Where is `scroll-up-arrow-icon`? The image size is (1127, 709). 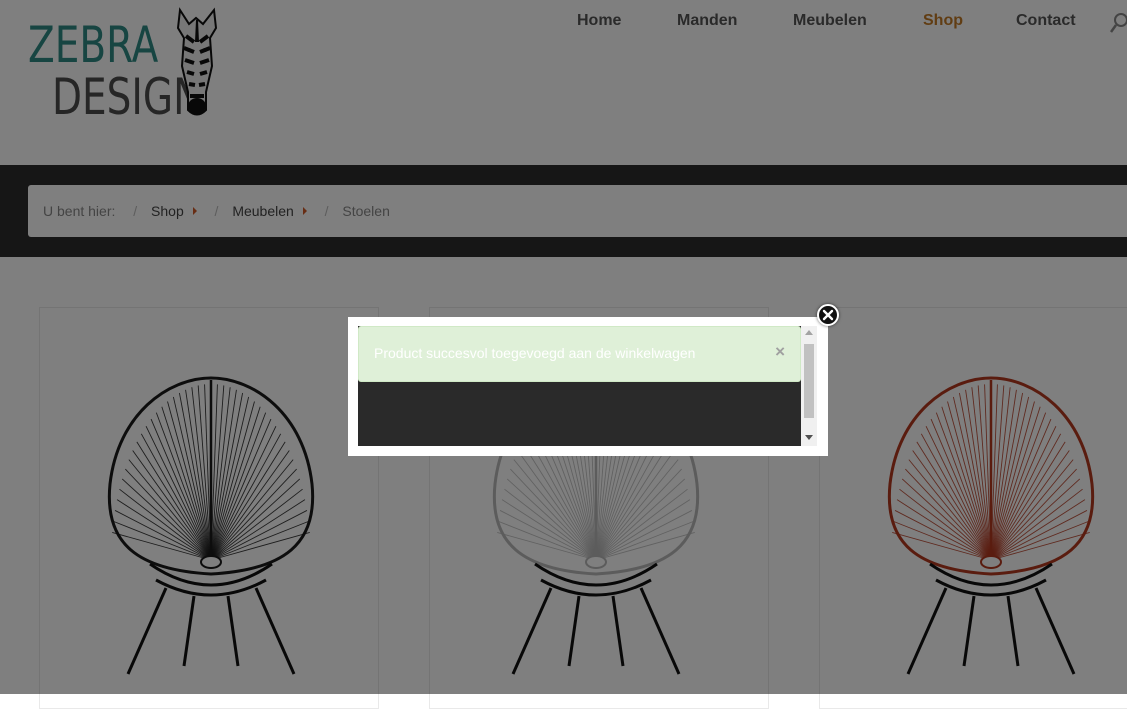
scroll-up-arrow-icon is located at coordinates (809, 332).